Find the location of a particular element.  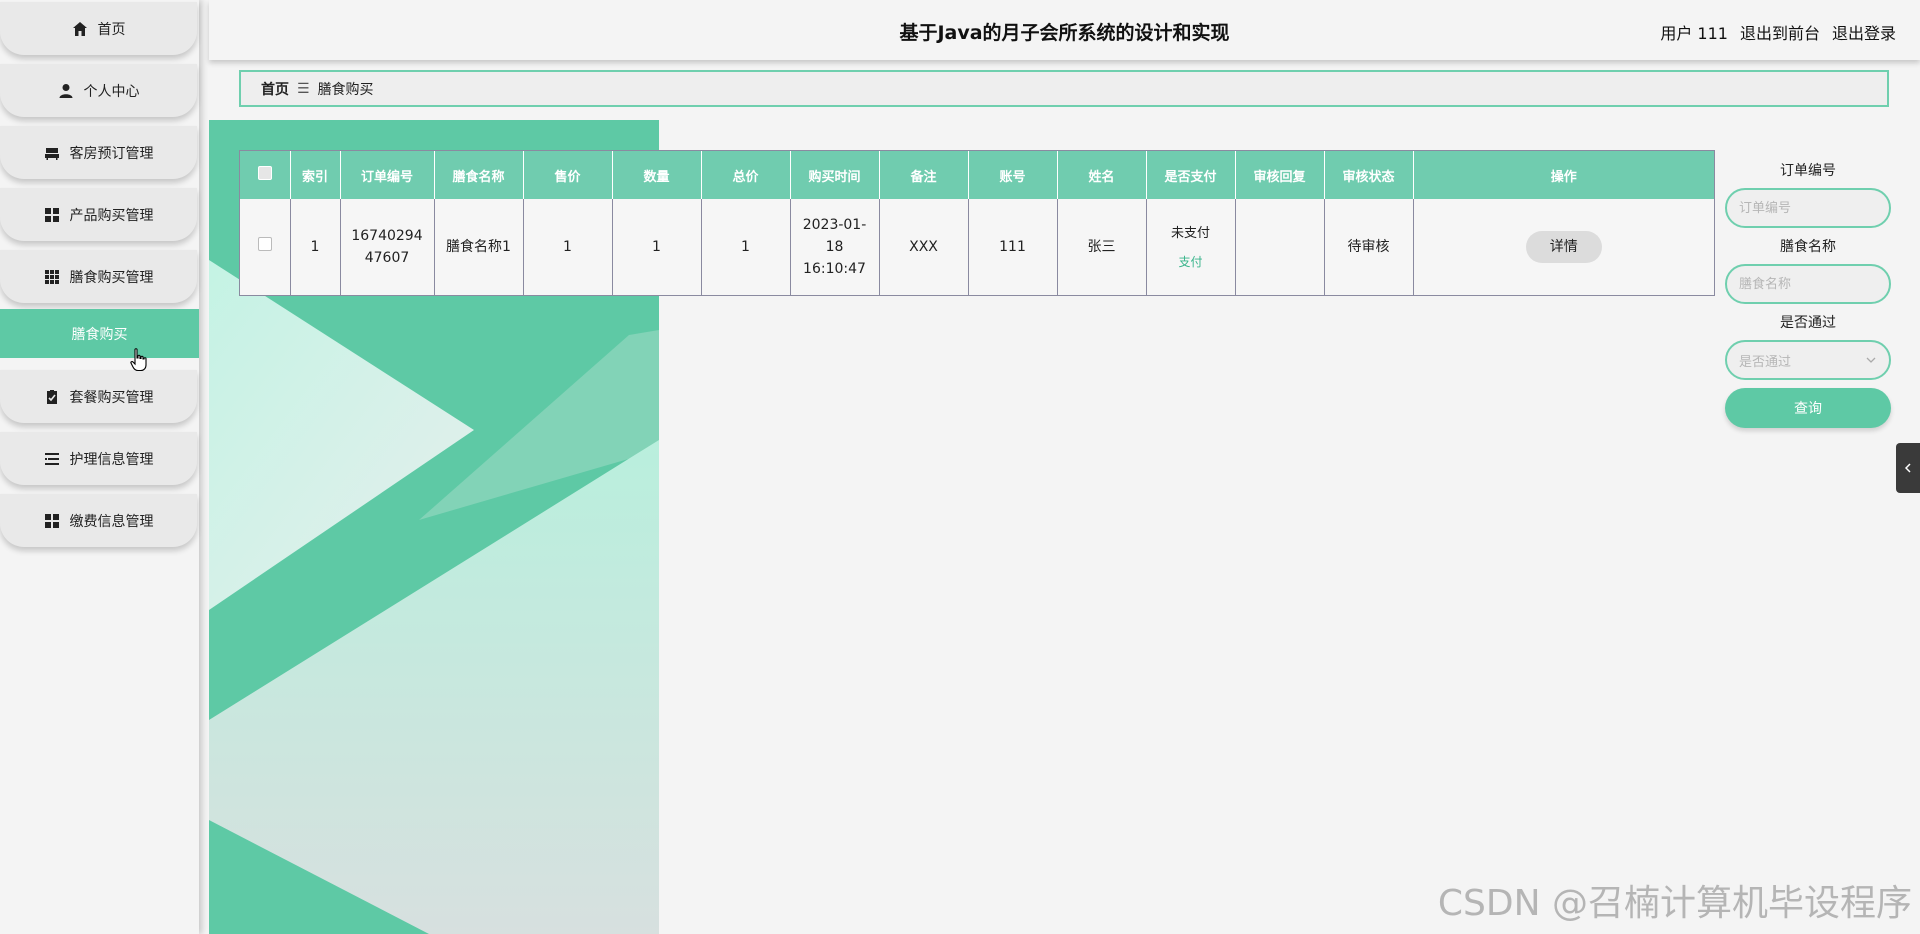

select-all-cell is located at coordinates (265, 175).